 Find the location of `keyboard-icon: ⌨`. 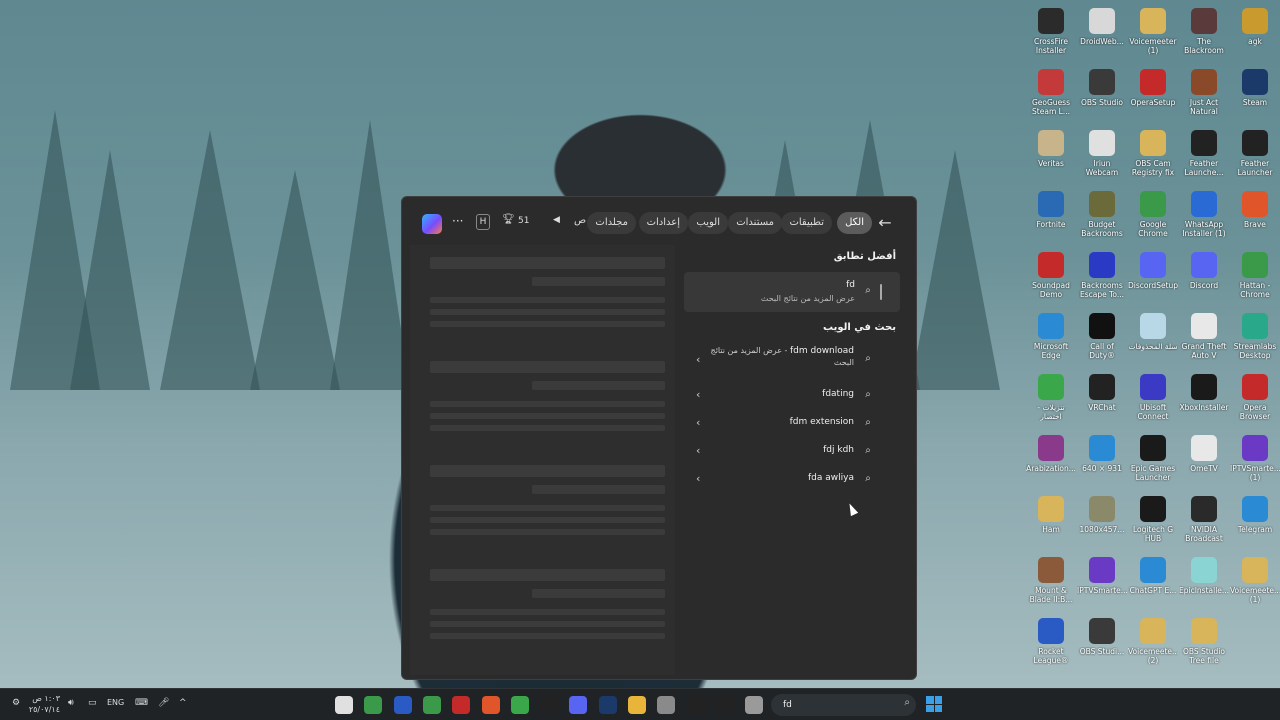

keyboard-icon: ⌨ is located at coordinates (141, 703).